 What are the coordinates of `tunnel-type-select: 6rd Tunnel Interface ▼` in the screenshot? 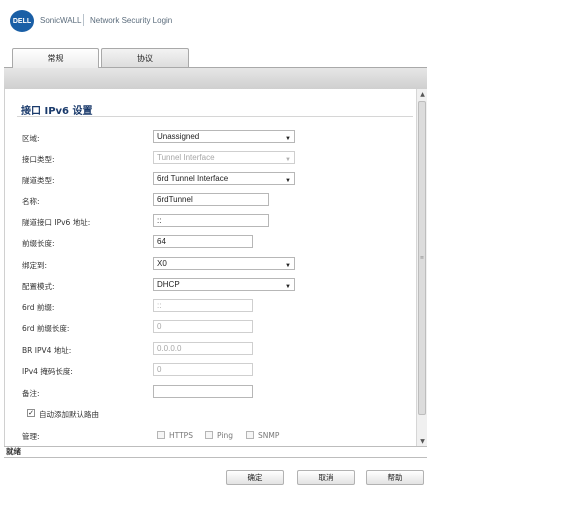 It's located at (224, 178).